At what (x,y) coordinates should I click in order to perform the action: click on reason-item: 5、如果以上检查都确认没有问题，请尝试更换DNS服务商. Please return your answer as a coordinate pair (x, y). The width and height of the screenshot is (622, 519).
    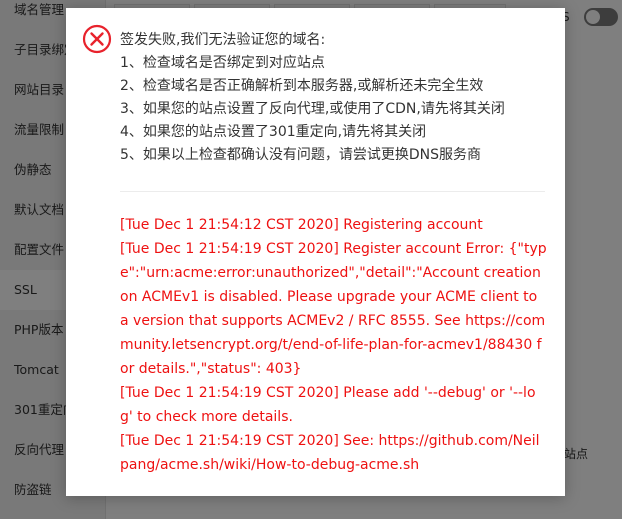
    Looking at the image, I should click on (301, 155).